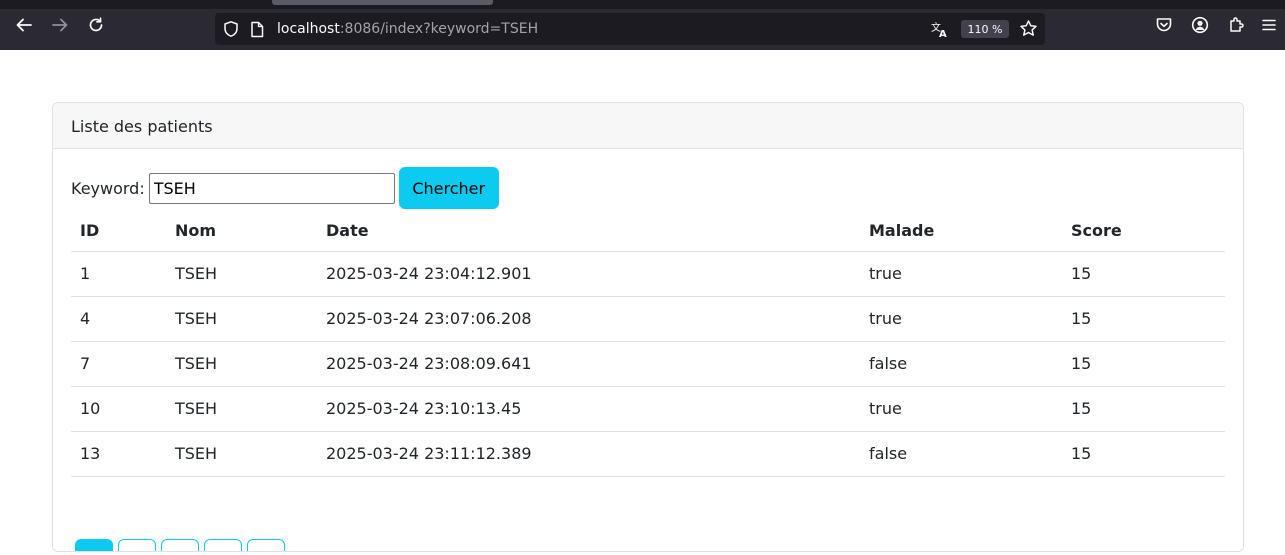  What do you see at coordinates (1028, 30) in the screenshot?
I see `star-icon` at bounding box center [1028, 30].